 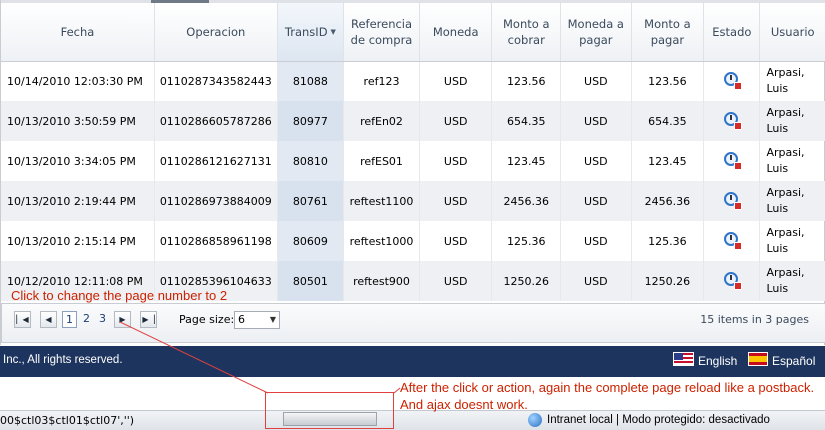 I want to click on spain-flag-icon, so click(x=758, y=359).